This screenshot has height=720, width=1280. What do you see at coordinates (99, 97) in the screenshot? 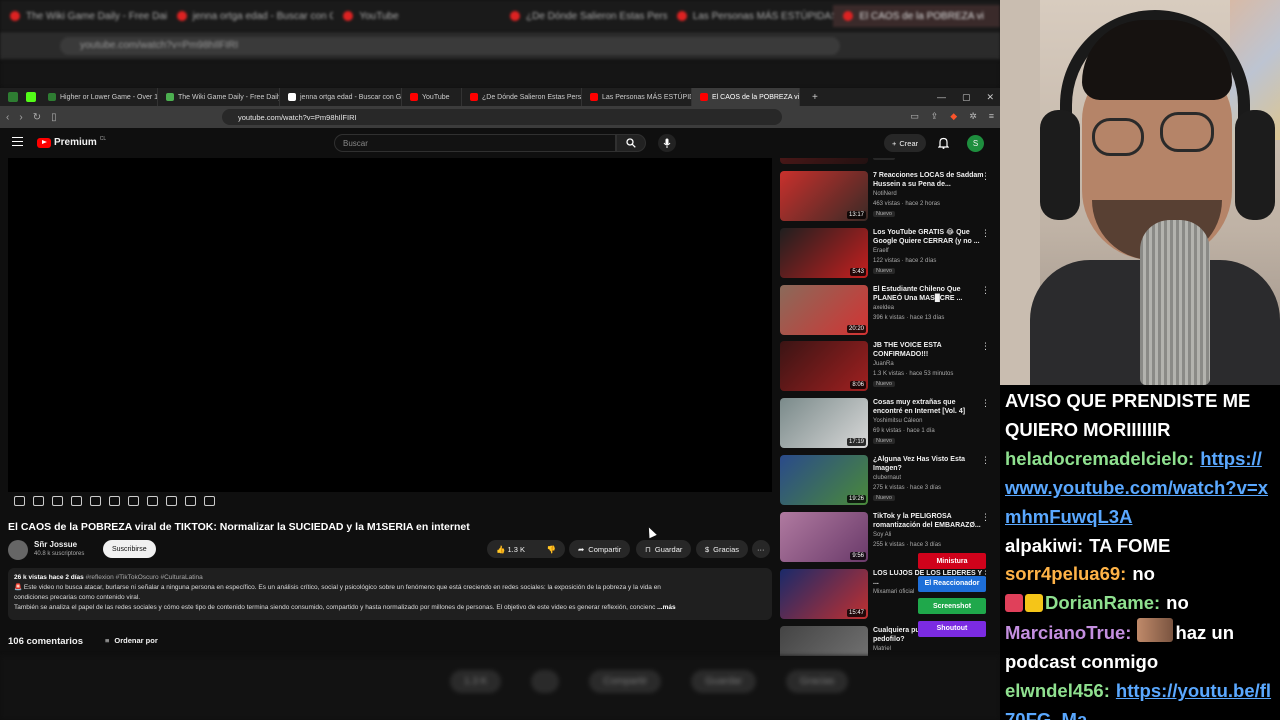
I see `tab: Higher or Lower Game - Over 100` at bounding box center [99, 97].